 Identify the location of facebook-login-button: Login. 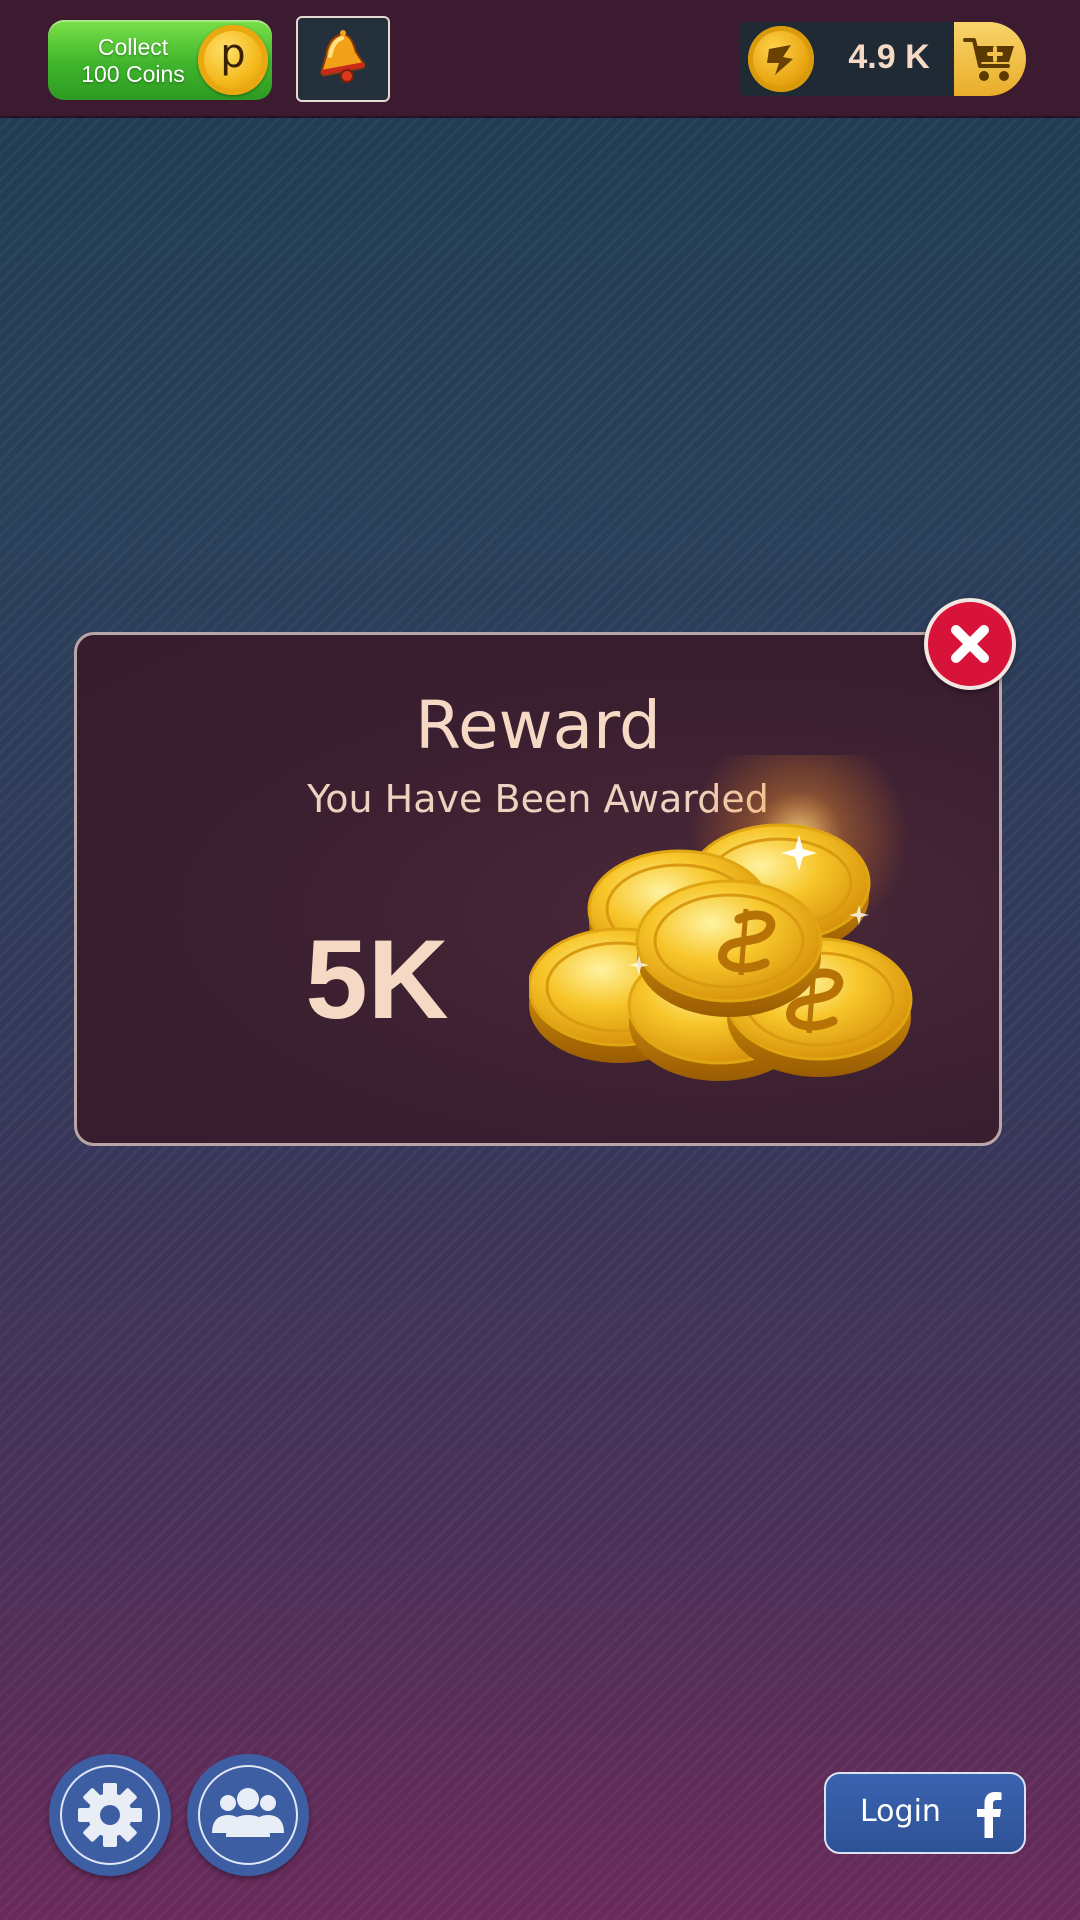
(925, 1813).